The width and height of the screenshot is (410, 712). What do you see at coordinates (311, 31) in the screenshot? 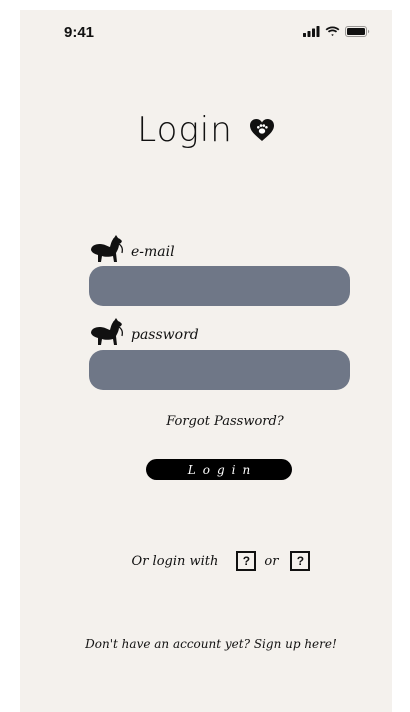
I see `signal-icon` at bounding box center [311, 31].